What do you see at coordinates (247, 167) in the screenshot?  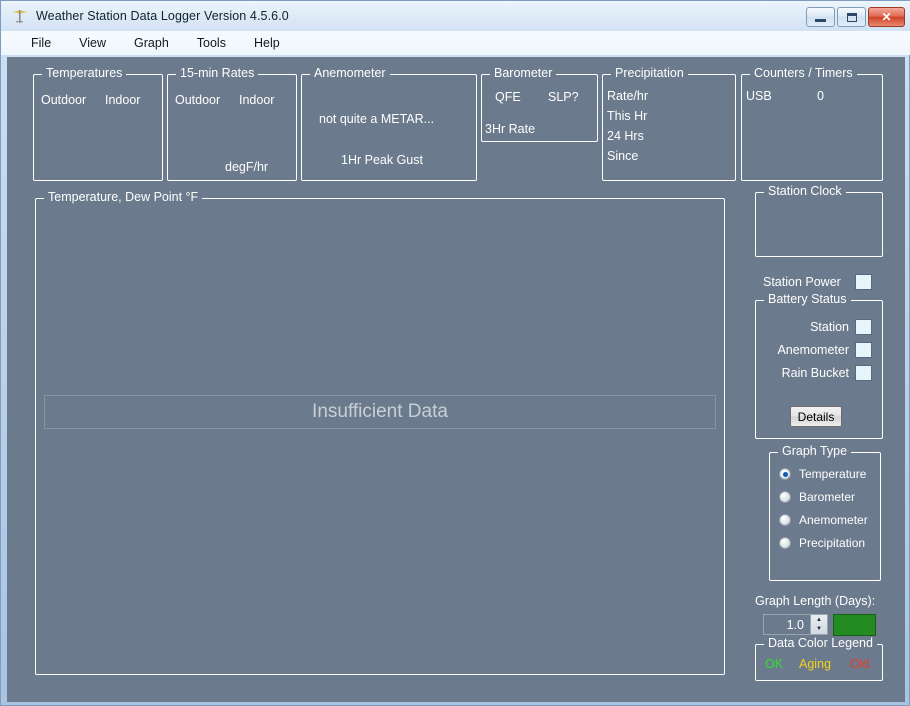 I see `rates-units-label: degF/hr` at bounding box center [247, 167].